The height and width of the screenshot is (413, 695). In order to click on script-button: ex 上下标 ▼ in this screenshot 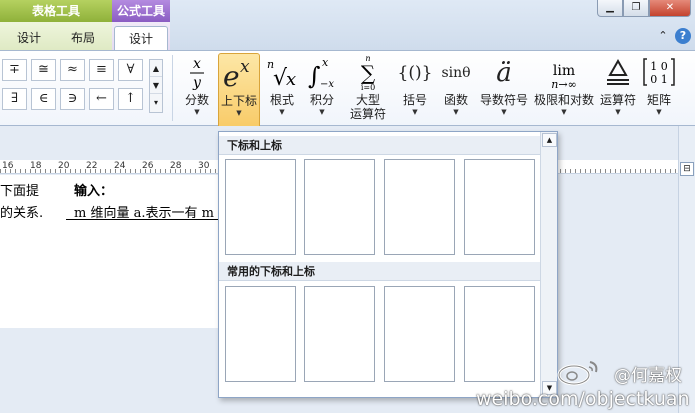, I will do `click(239, 93)`.